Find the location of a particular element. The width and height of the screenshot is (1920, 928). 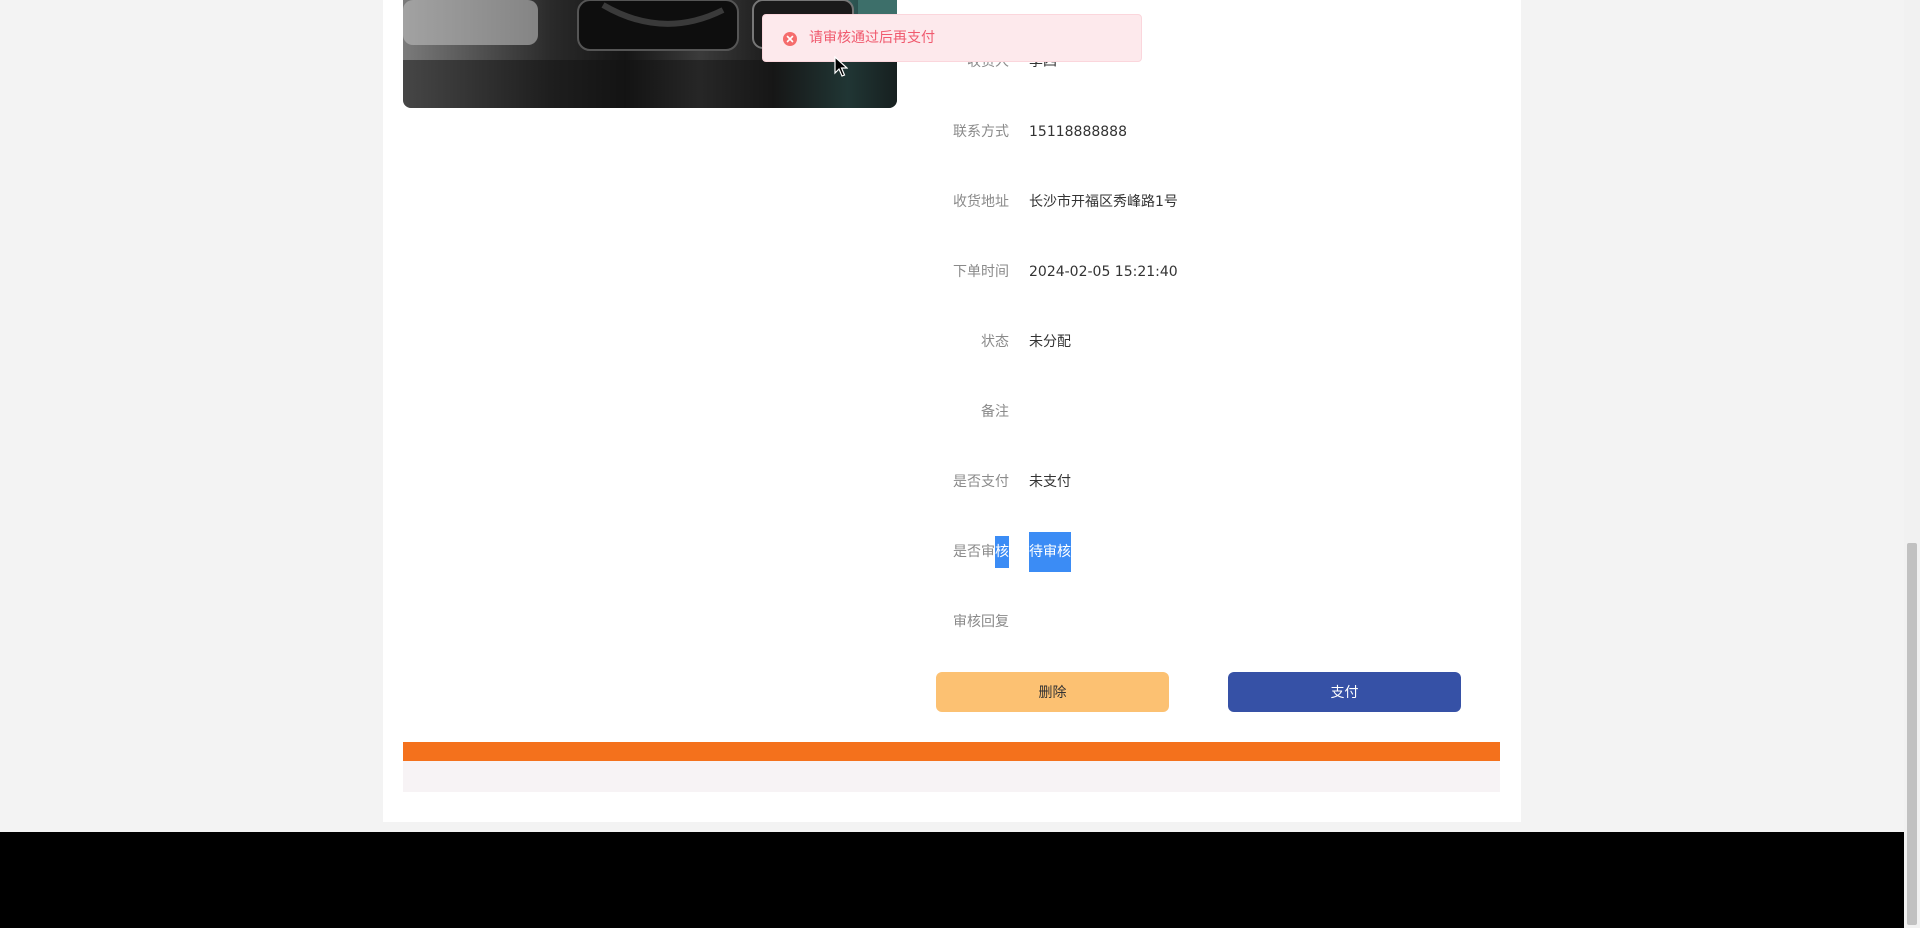

scrollbar-thumb is located at coordinates (1912, 734).